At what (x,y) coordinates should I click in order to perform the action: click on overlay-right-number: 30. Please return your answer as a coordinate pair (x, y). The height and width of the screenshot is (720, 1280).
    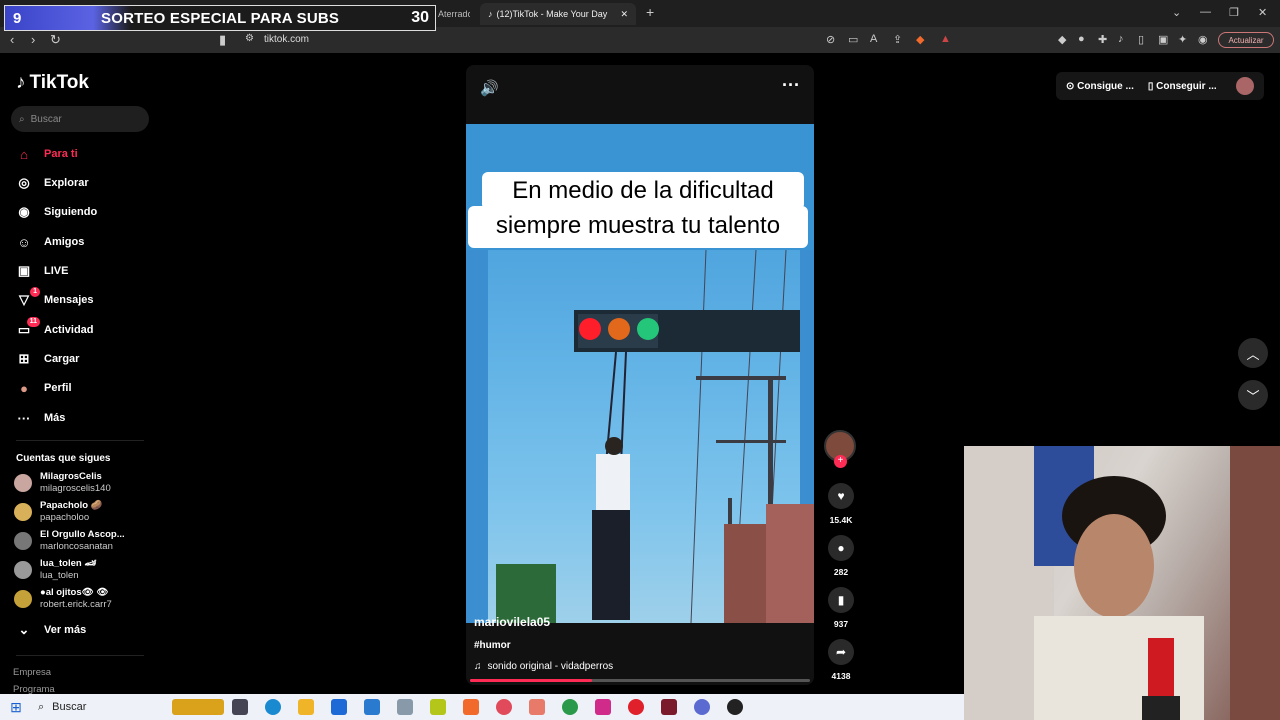
    Looking at the image, I should click on (420, 17).